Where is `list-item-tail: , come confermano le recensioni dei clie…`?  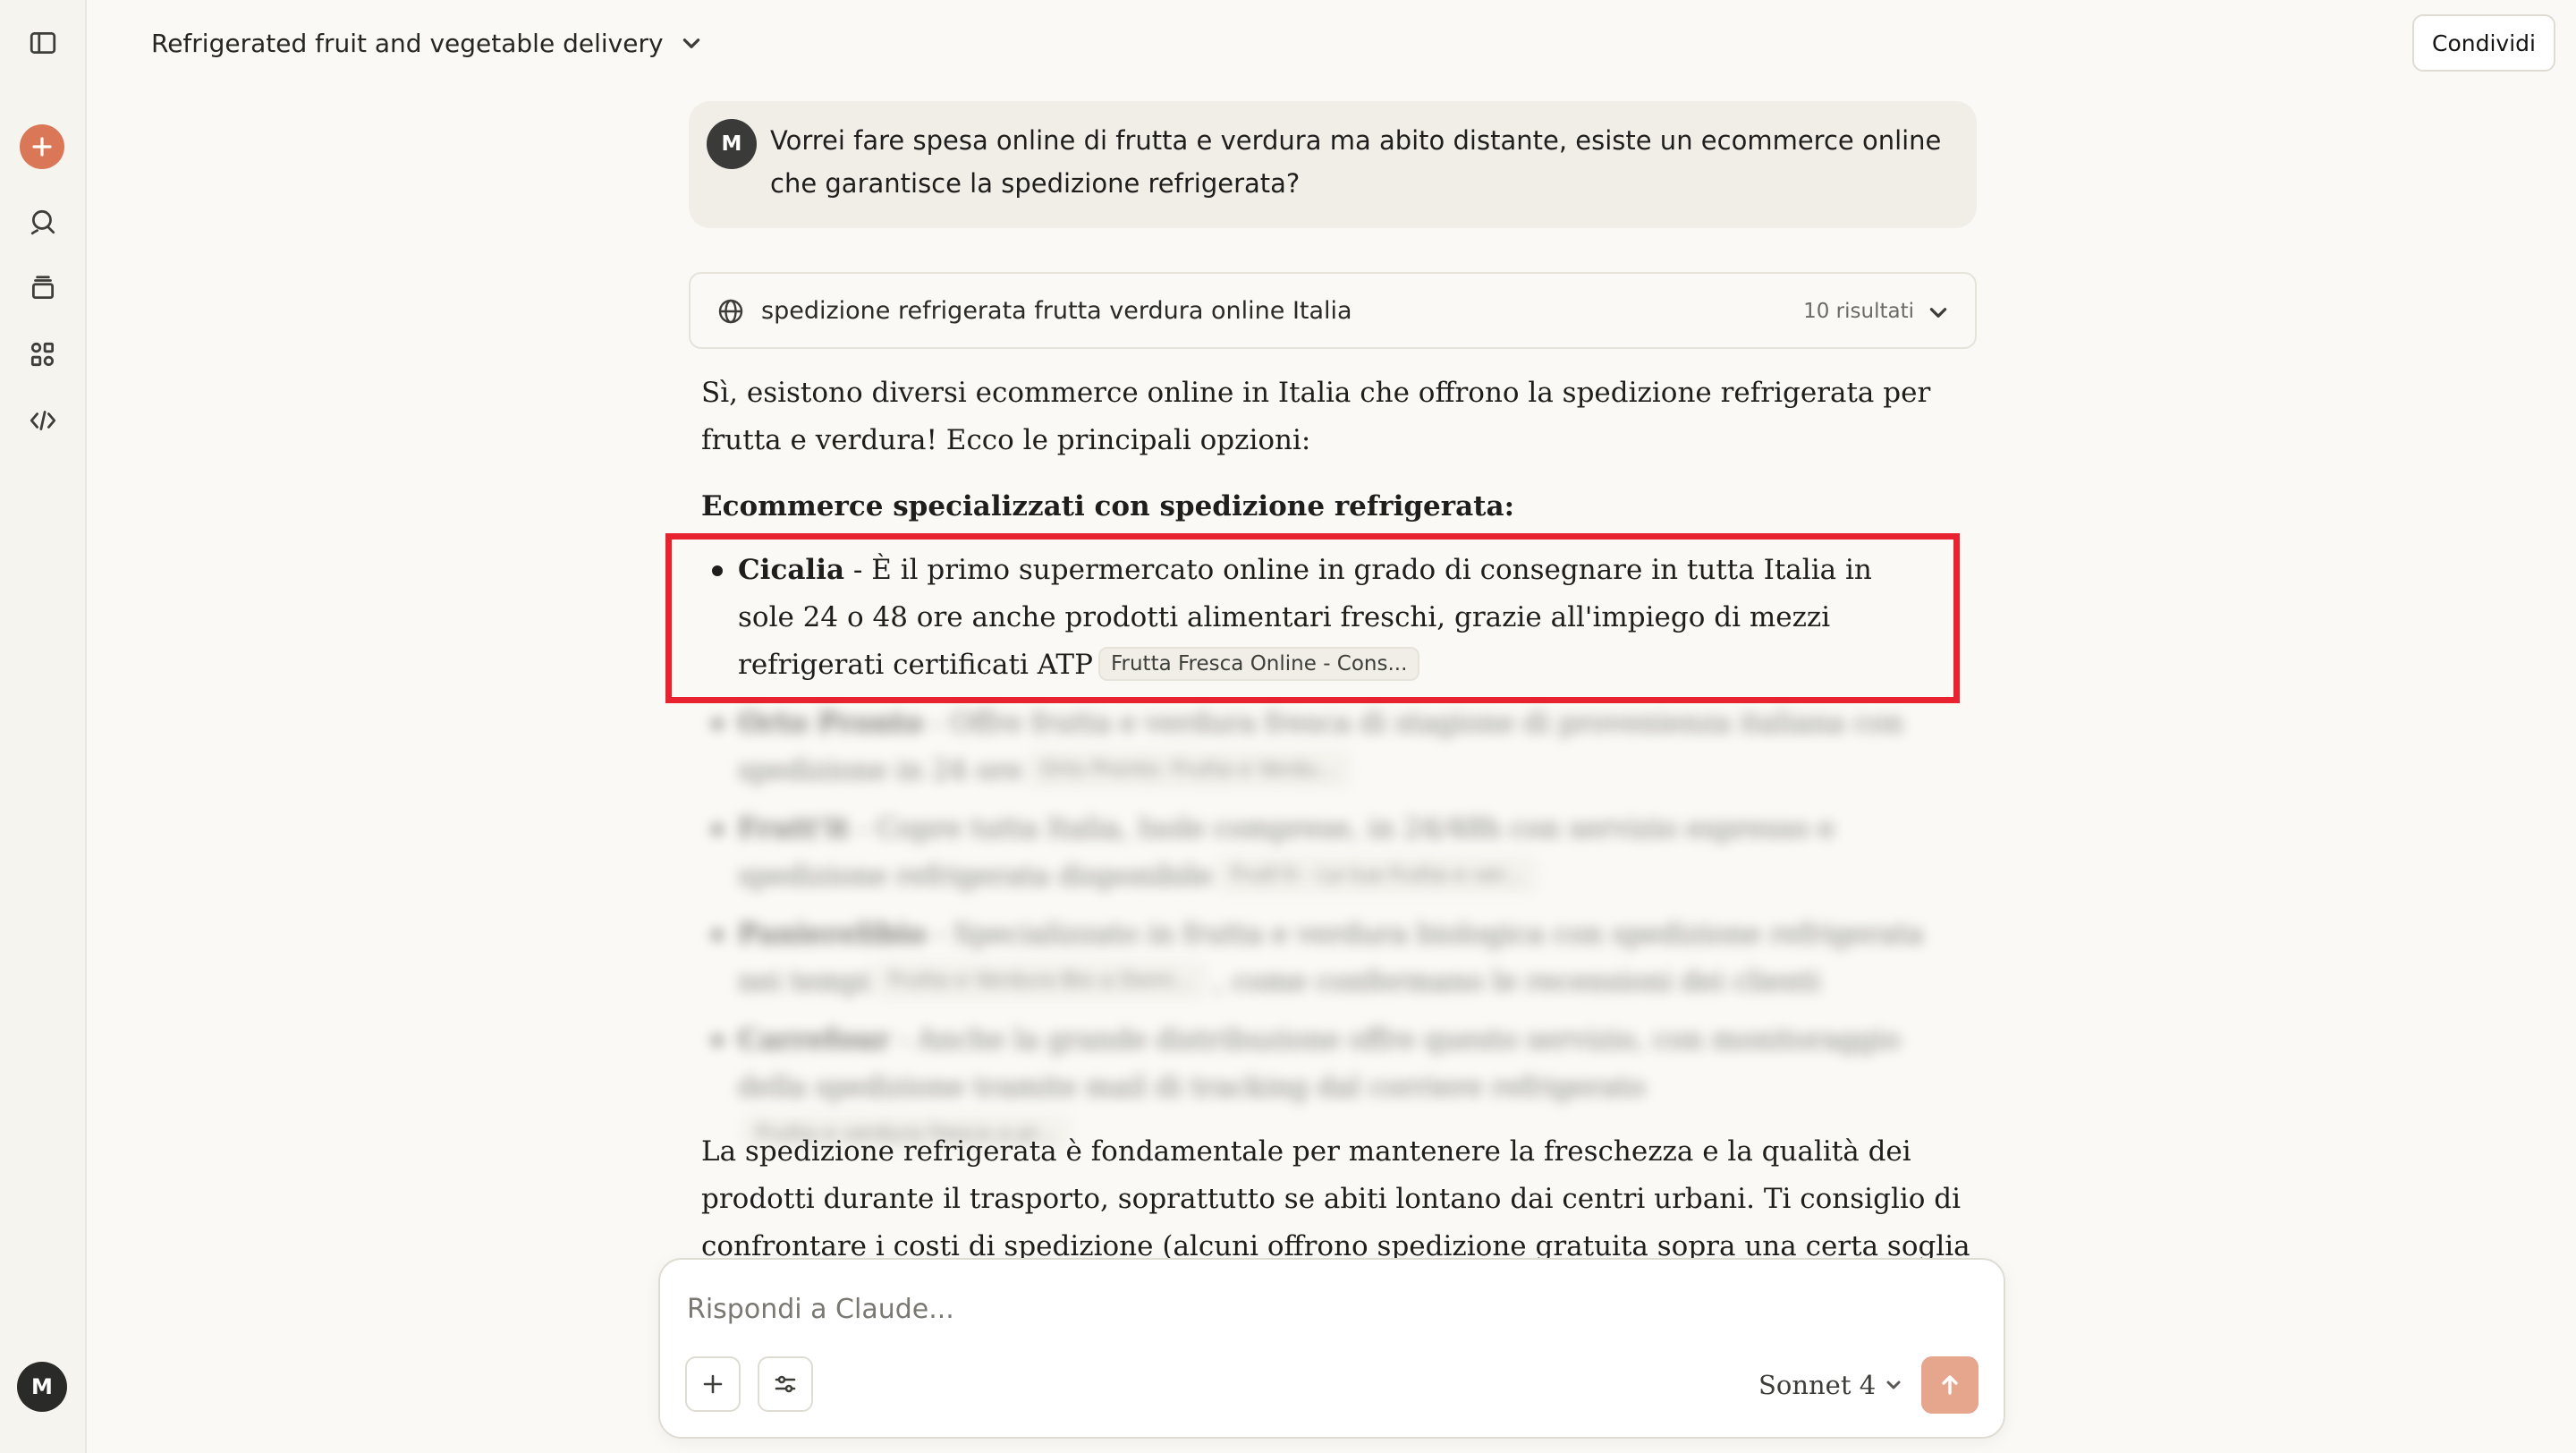
list-item-tail: , come confermano le recensioni dei clie… is located at coordinates (1513, 981).